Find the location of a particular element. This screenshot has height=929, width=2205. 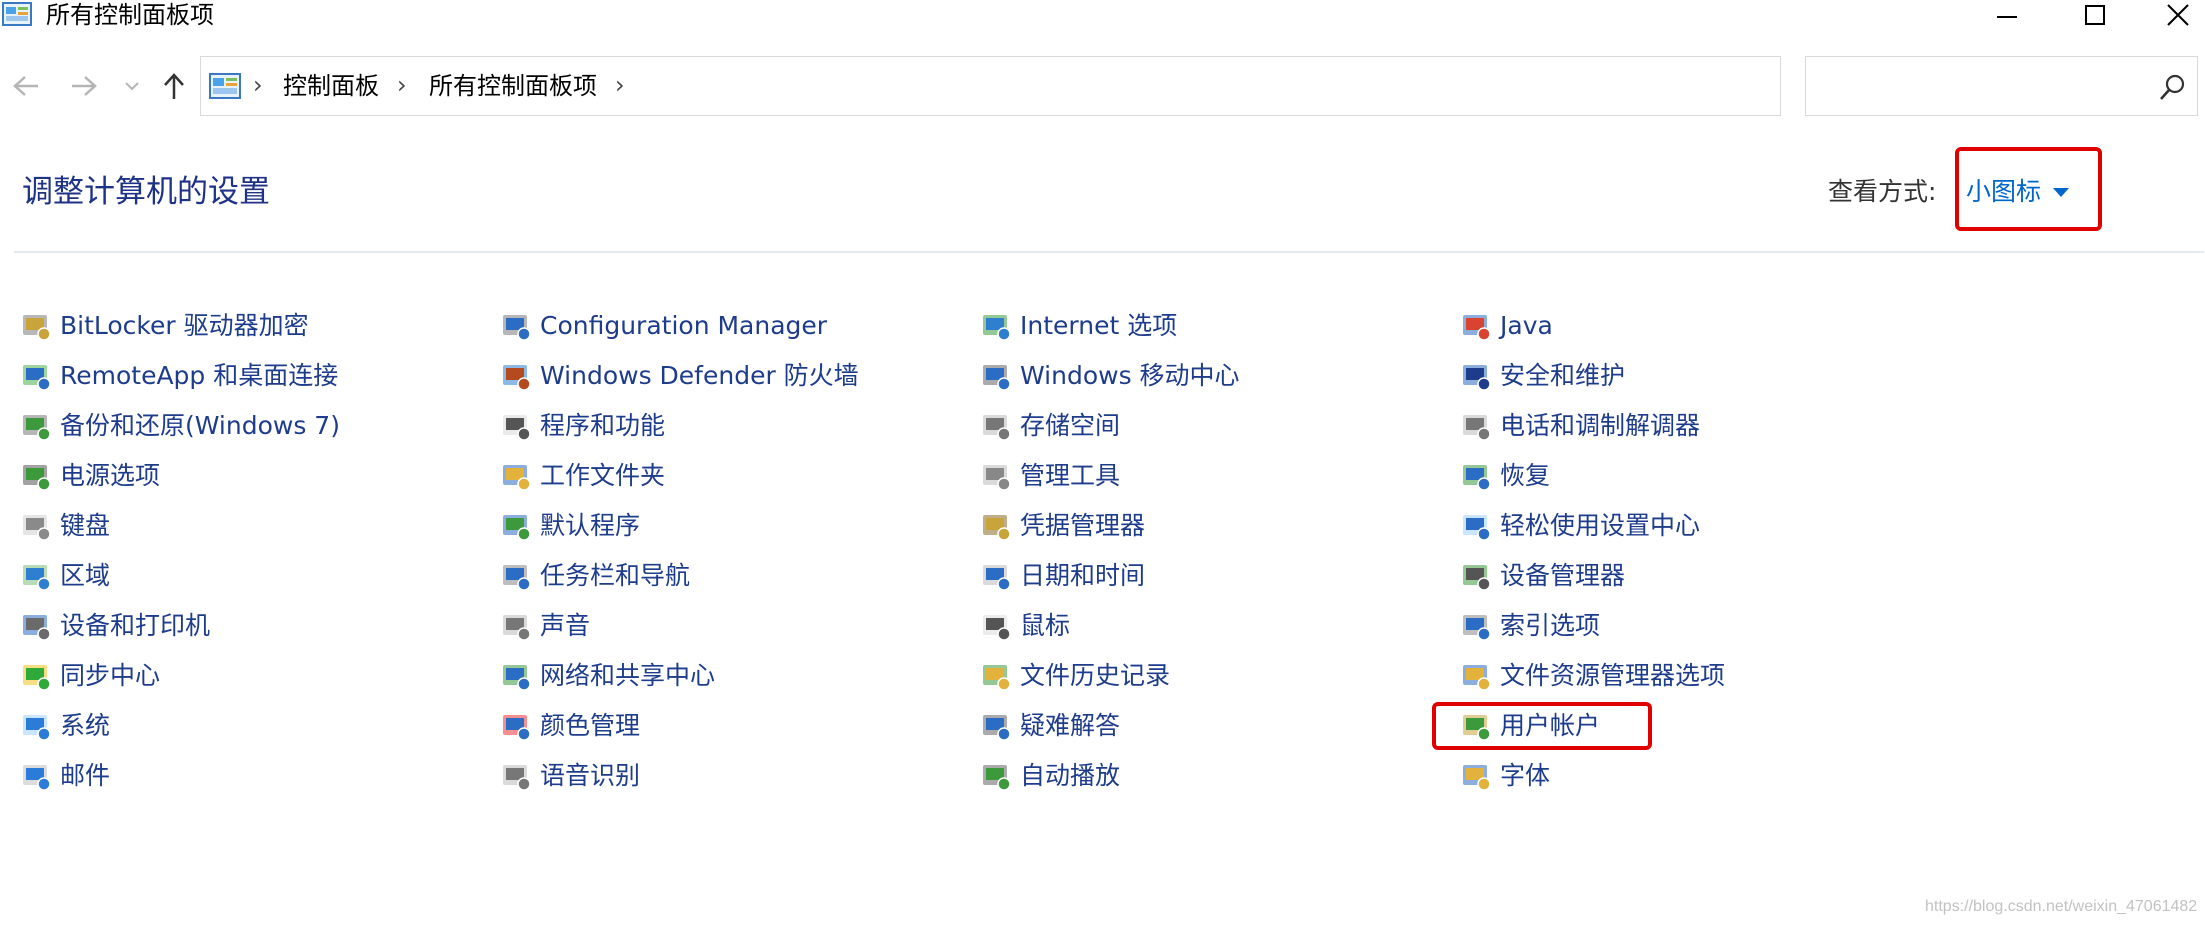

view-by-label: 查看方式: is located at coordinates (1882, 191).